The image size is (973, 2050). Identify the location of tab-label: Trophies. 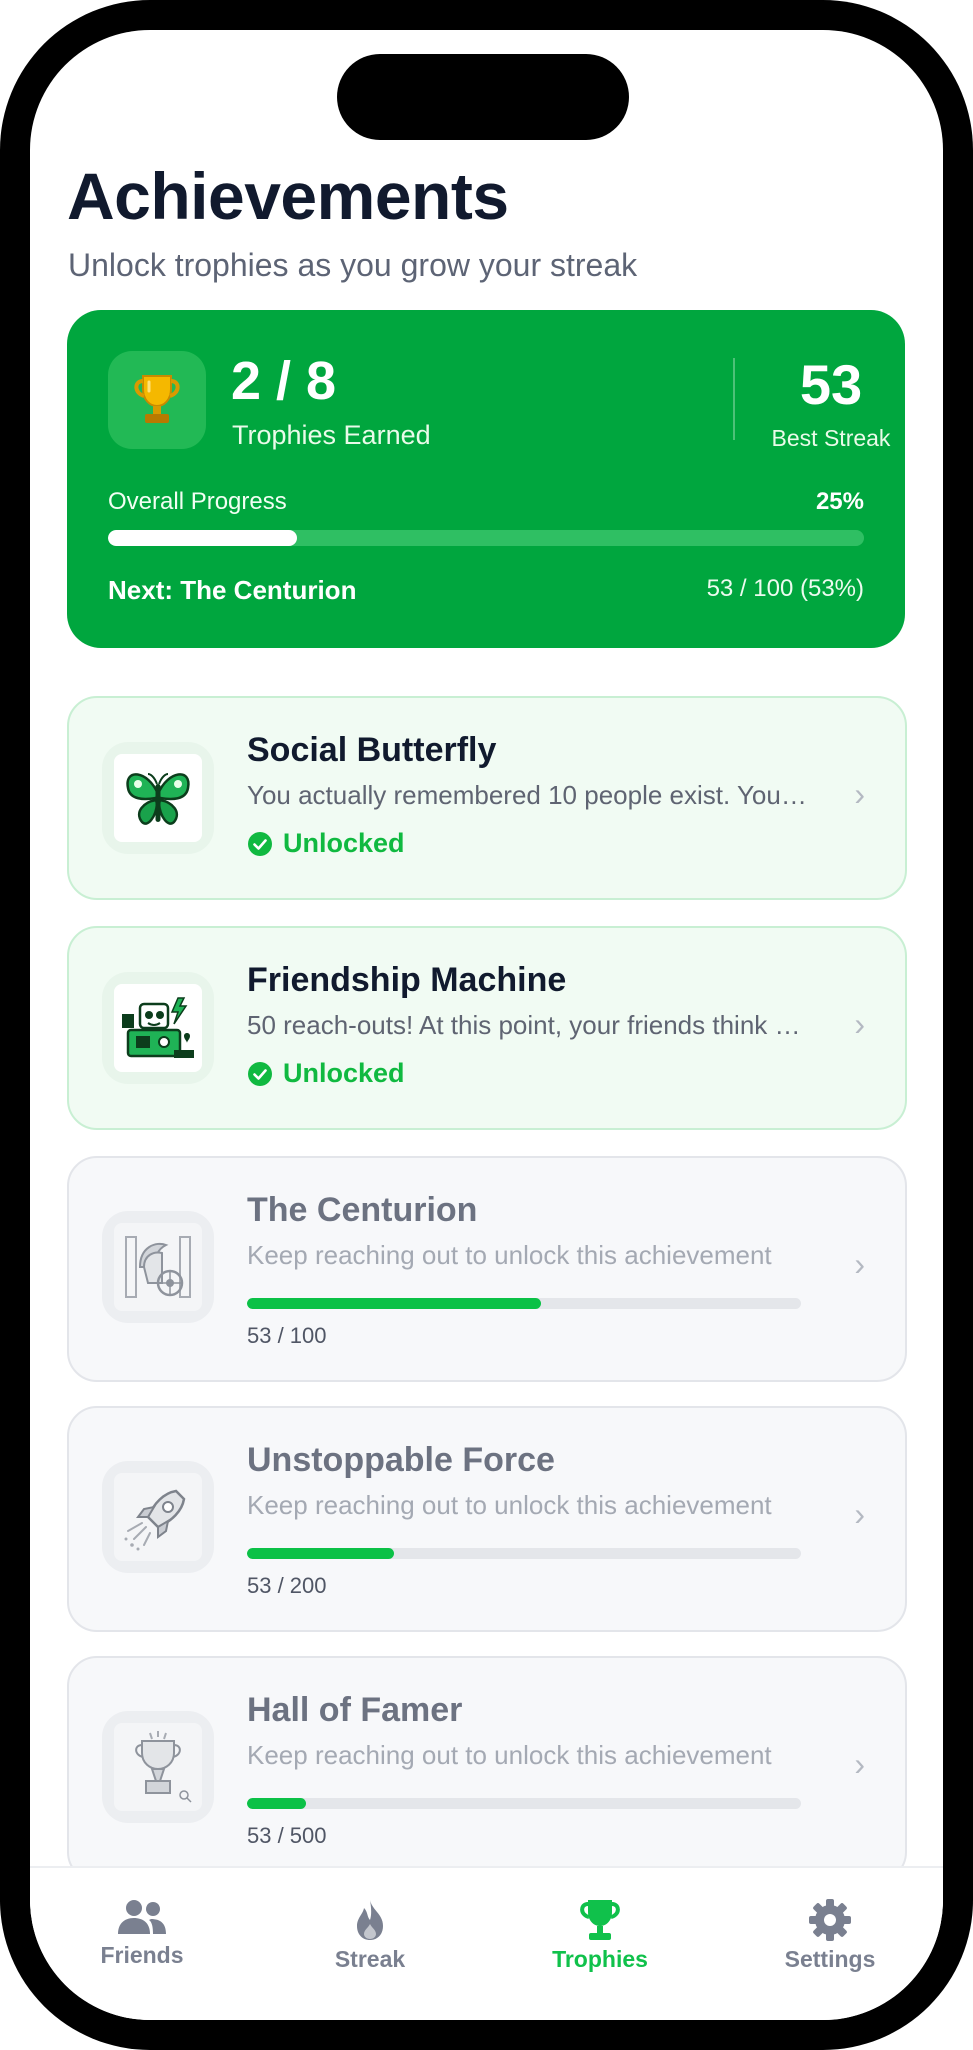
(600, 1959).